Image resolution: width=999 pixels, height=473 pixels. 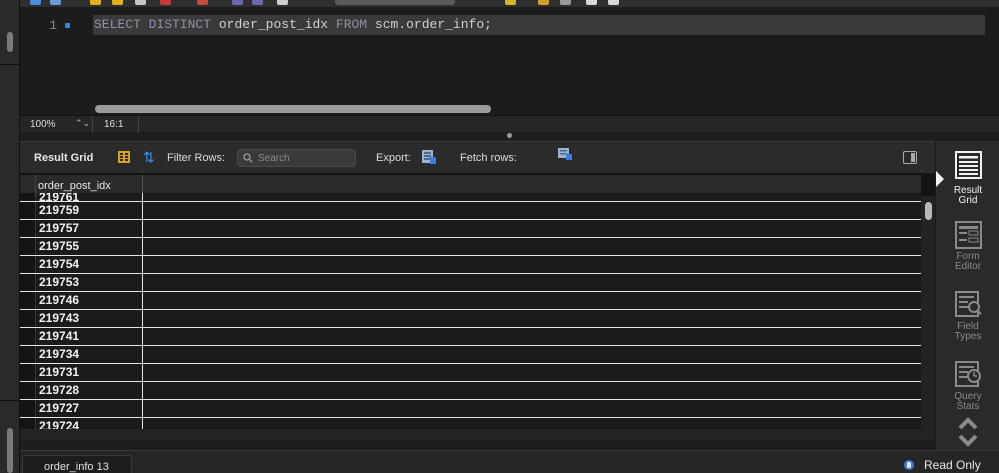 I want to click on table-row: 219761, so click(x=470, y=197).